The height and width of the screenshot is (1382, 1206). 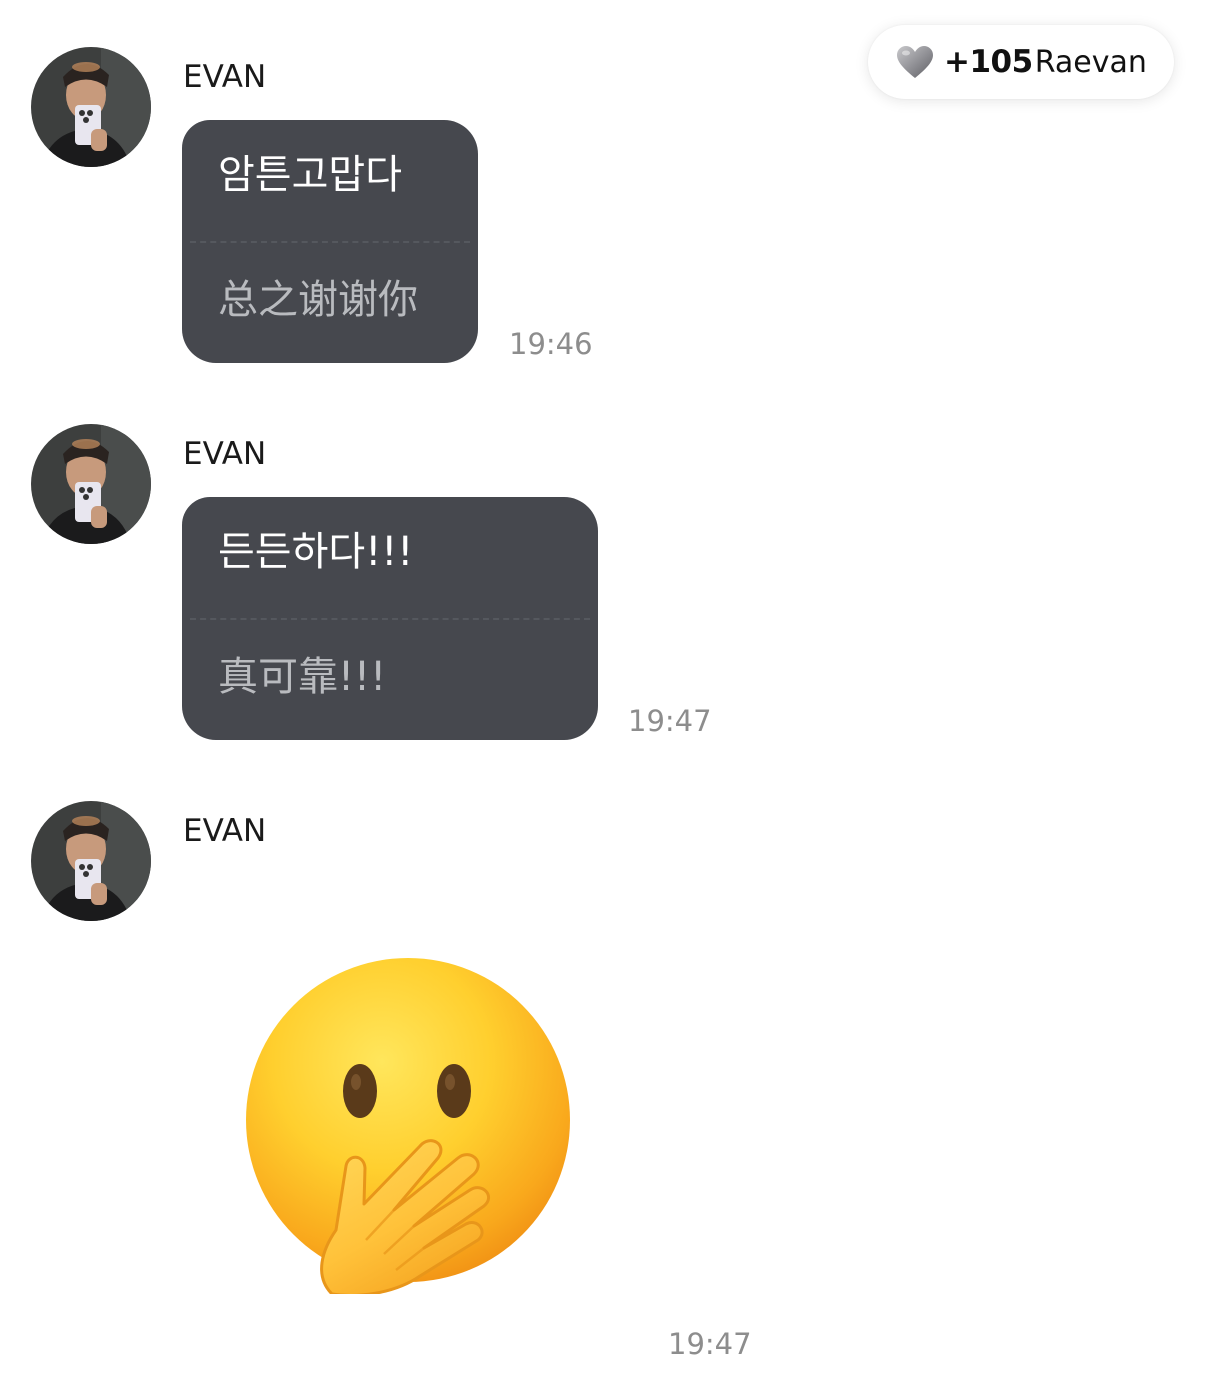 I want to click on support-badge: +105 Raevan, so click(x=1021, y=62).